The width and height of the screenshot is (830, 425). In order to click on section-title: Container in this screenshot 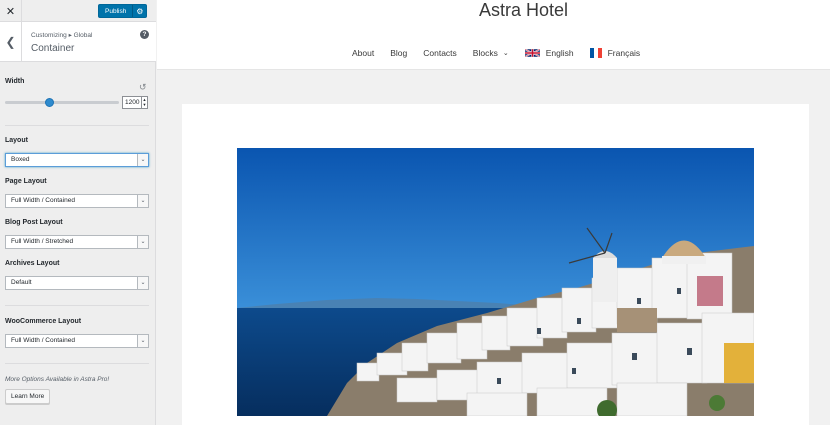, I will do `click(53, 48)`.